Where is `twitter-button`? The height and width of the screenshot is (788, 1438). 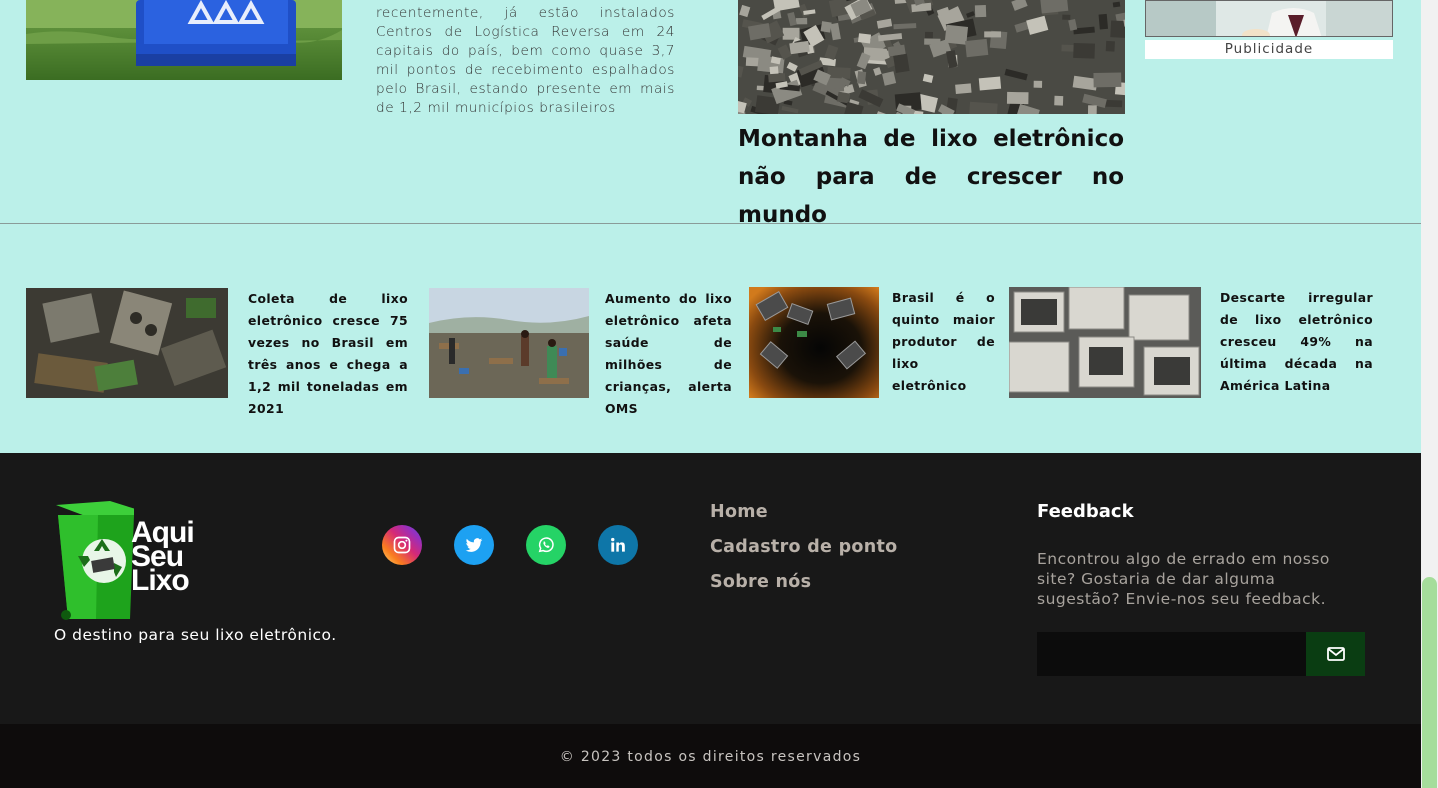 twitter-button is located at coordinates (474, 545).